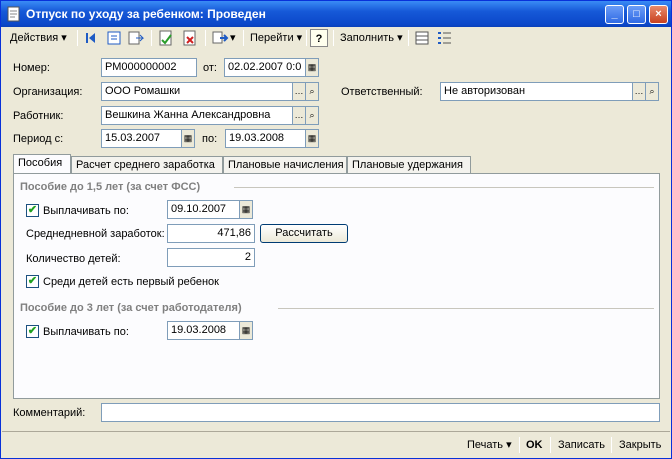  I want to click on list-settings-icon, so click(444, 38).